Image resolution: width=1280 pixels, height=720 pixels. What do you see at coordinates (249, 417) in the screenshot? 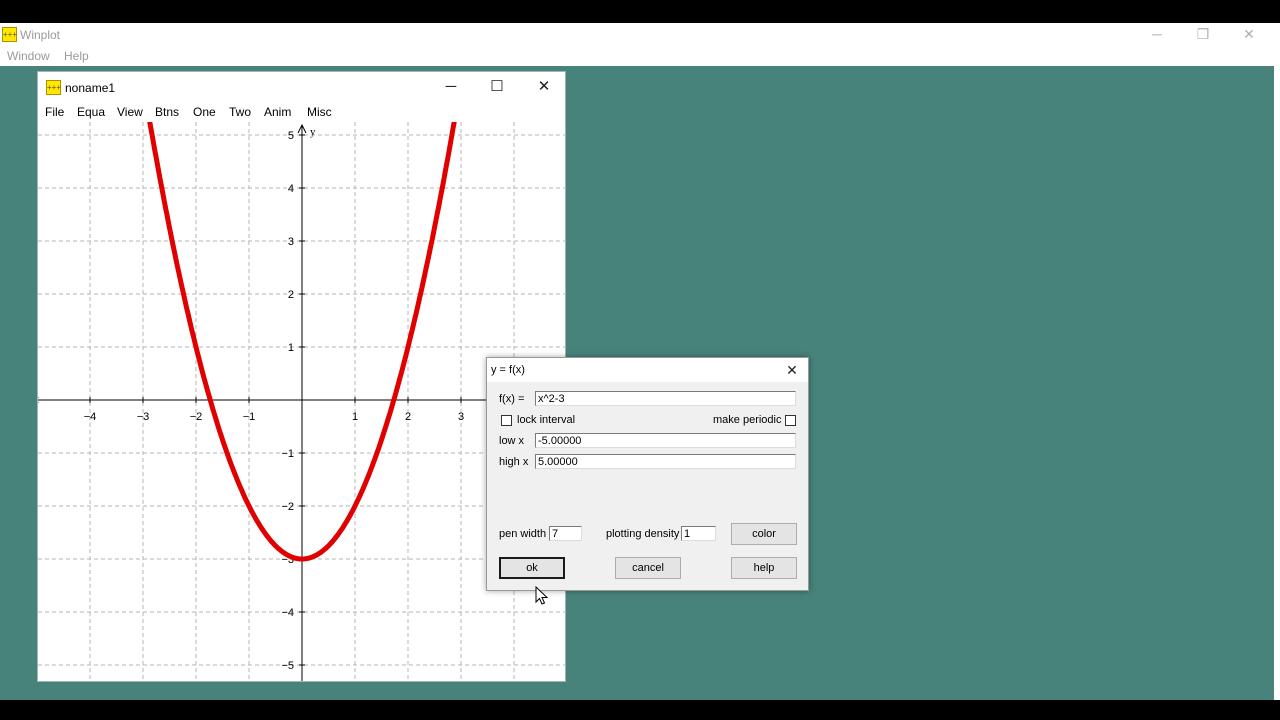
I see `x-tick-label: −1` at bounding box center [249, 417].